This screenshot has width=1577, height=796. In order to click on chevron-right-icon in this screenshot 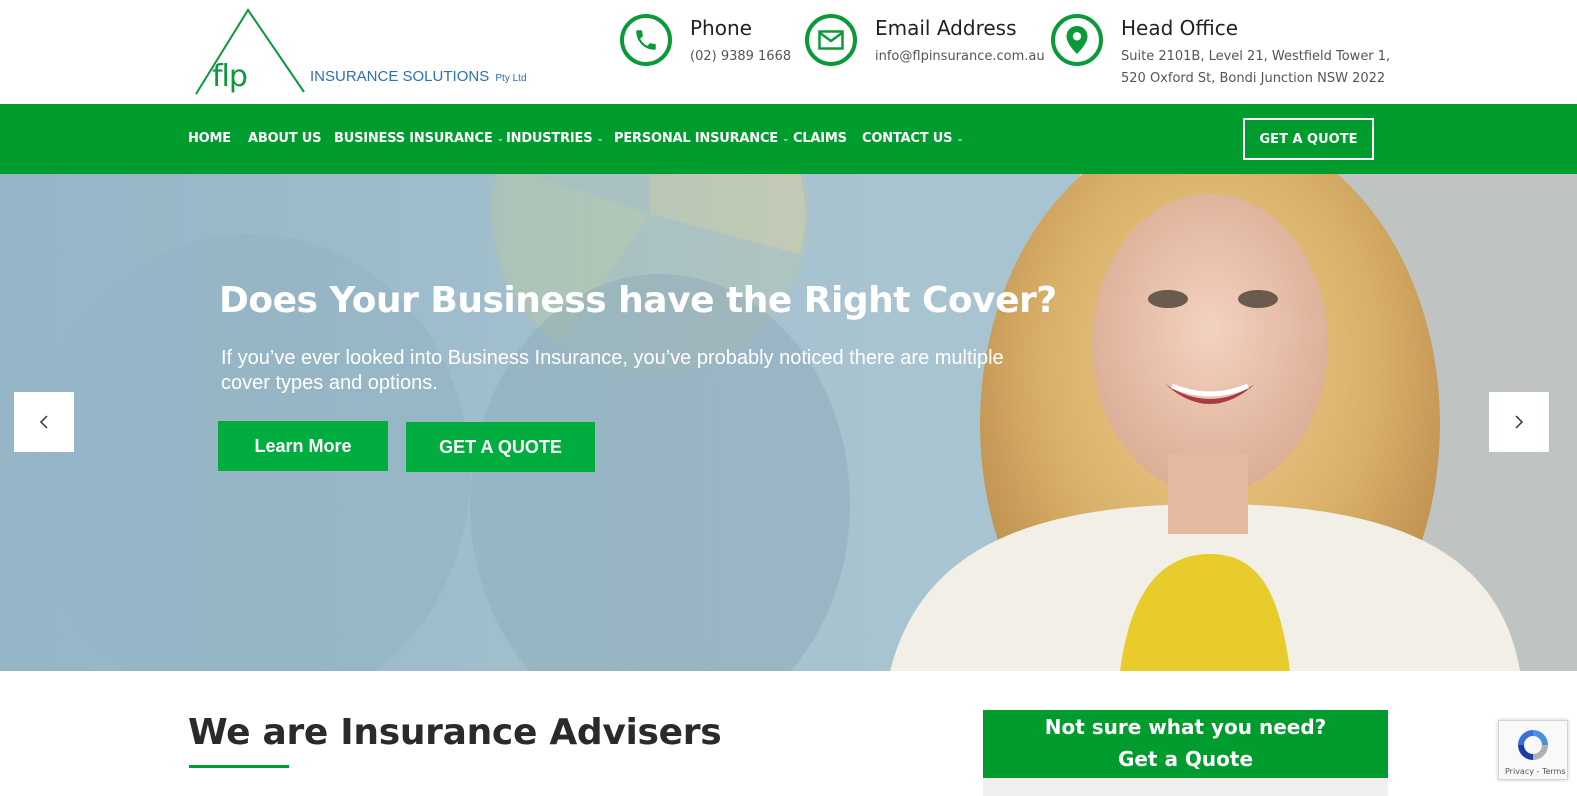, I will do `click(1519, 422)`.